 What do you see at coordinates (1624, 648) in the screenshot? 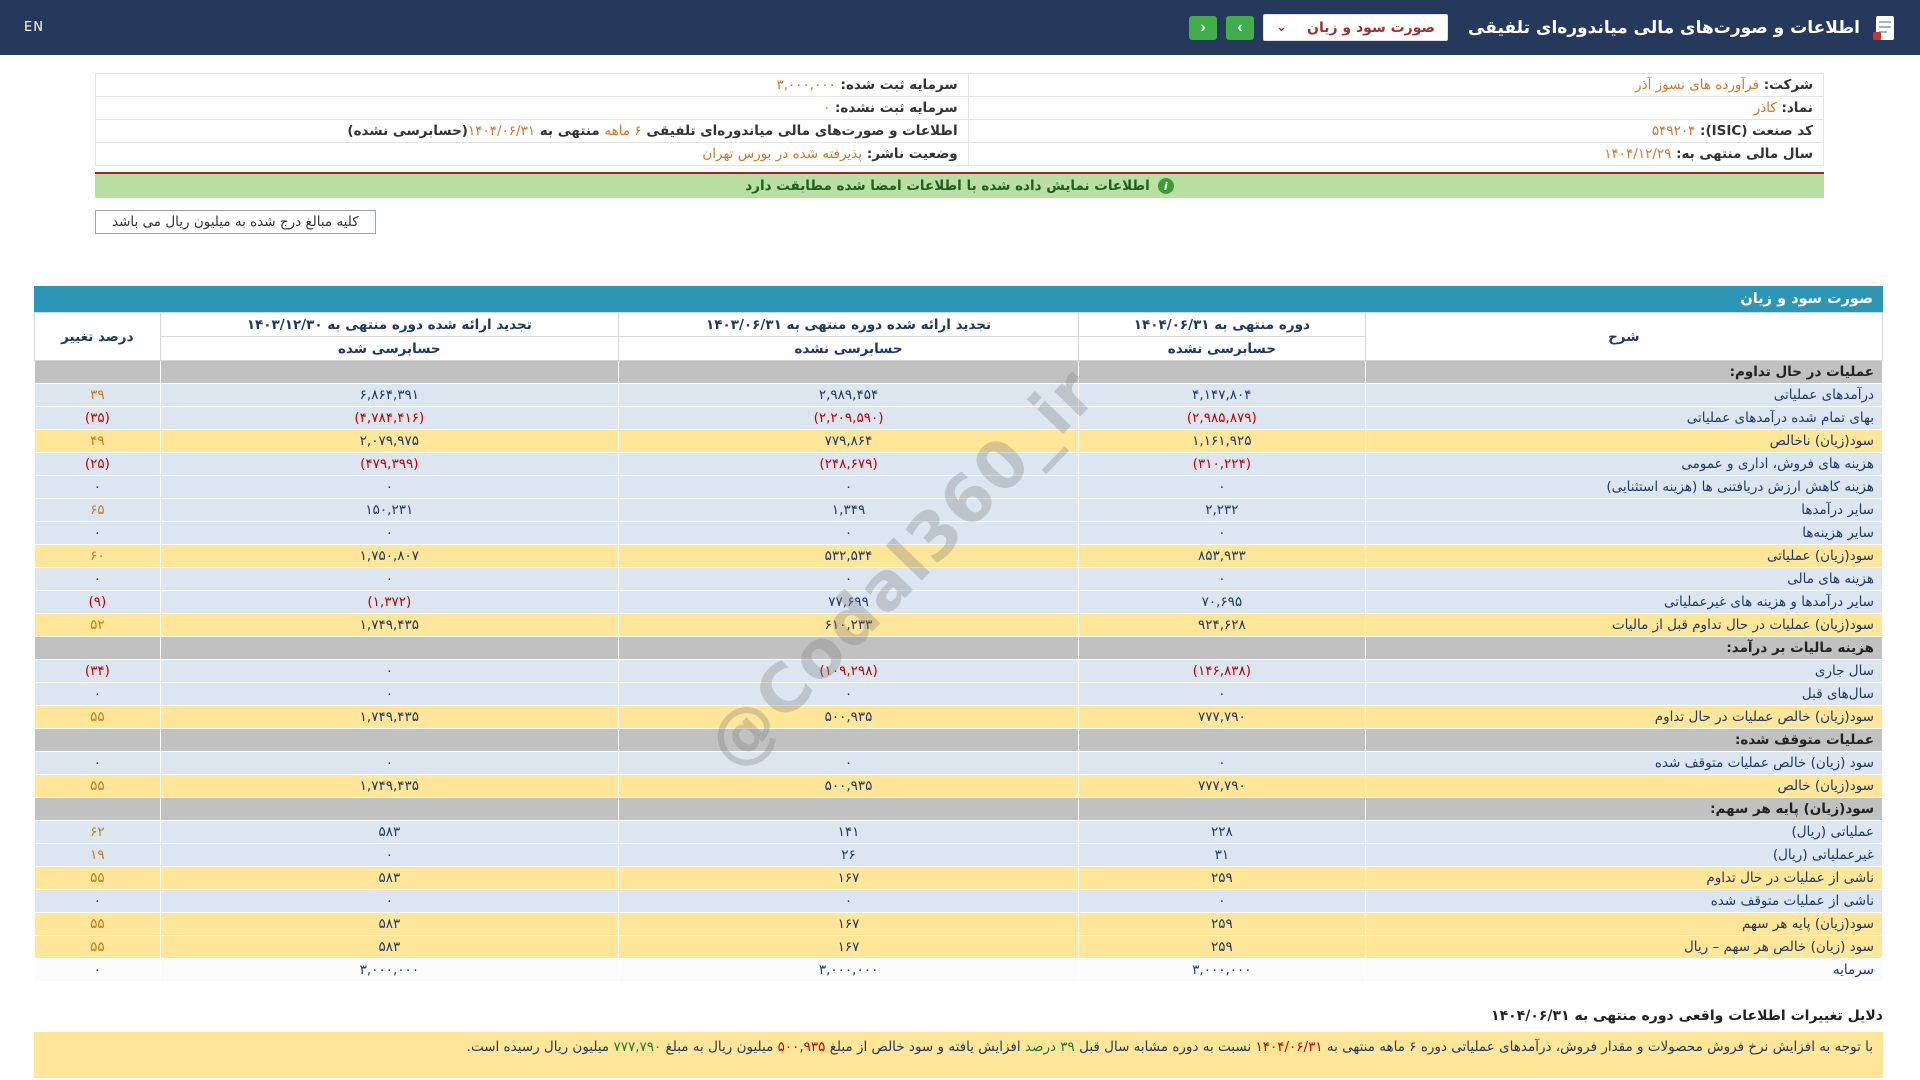
I see `section-label: هزینه مالیات بر درآمد:` at bounding box center [1624, 648].